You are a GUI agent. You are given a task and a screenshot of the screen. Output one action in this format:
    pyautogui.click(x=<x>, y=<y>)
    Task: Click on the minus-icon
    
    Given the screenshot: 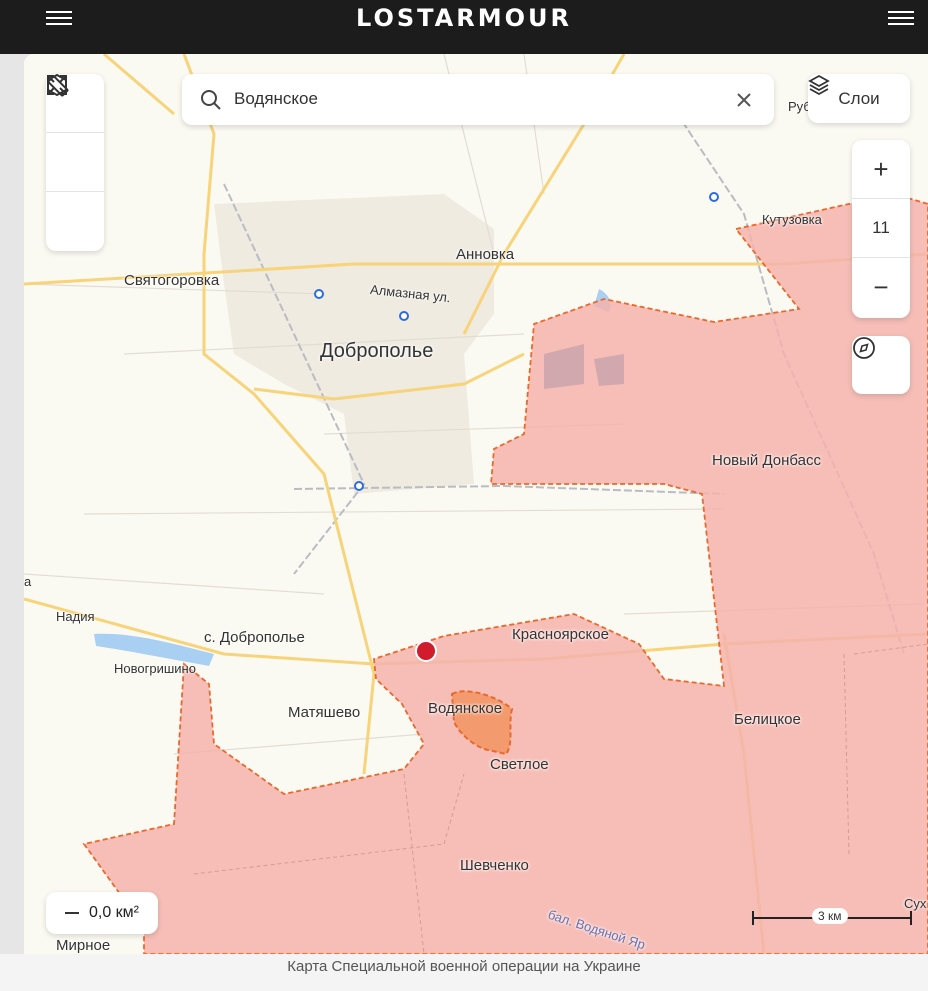 What is the action you would take?
    pyautogui.click(x=71, y=913)
    